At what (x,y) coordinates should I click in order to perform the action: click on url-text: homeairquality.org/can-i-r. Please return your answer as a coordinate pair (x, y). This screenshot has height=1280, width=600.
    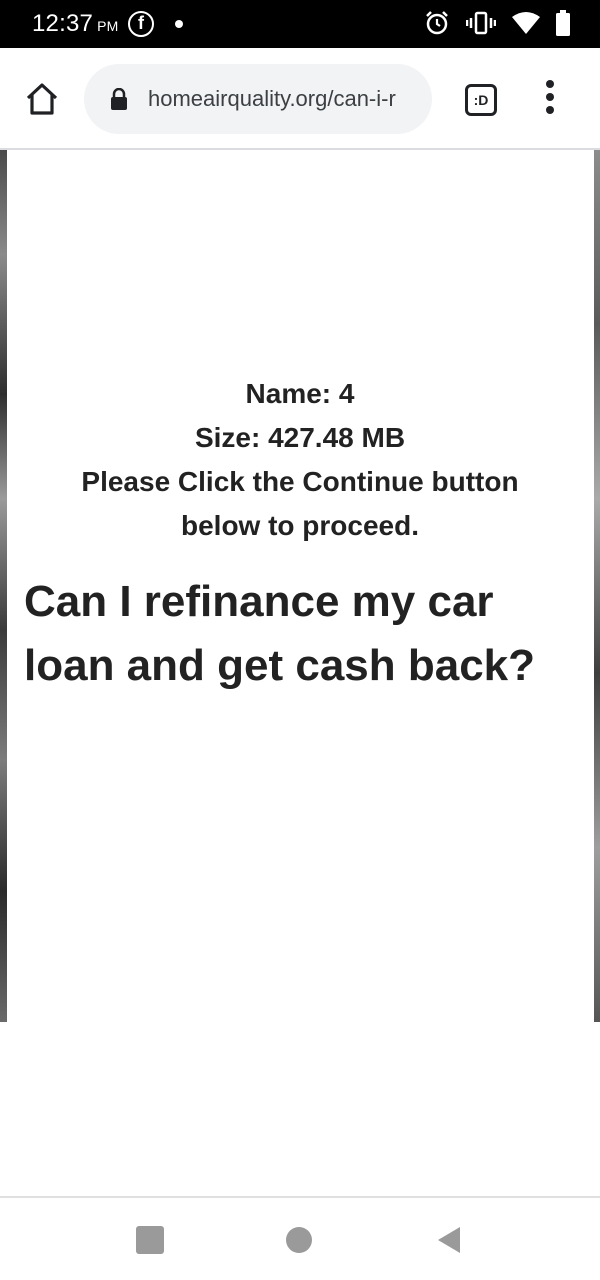
    Looking at the image, I should click on (272, 98).